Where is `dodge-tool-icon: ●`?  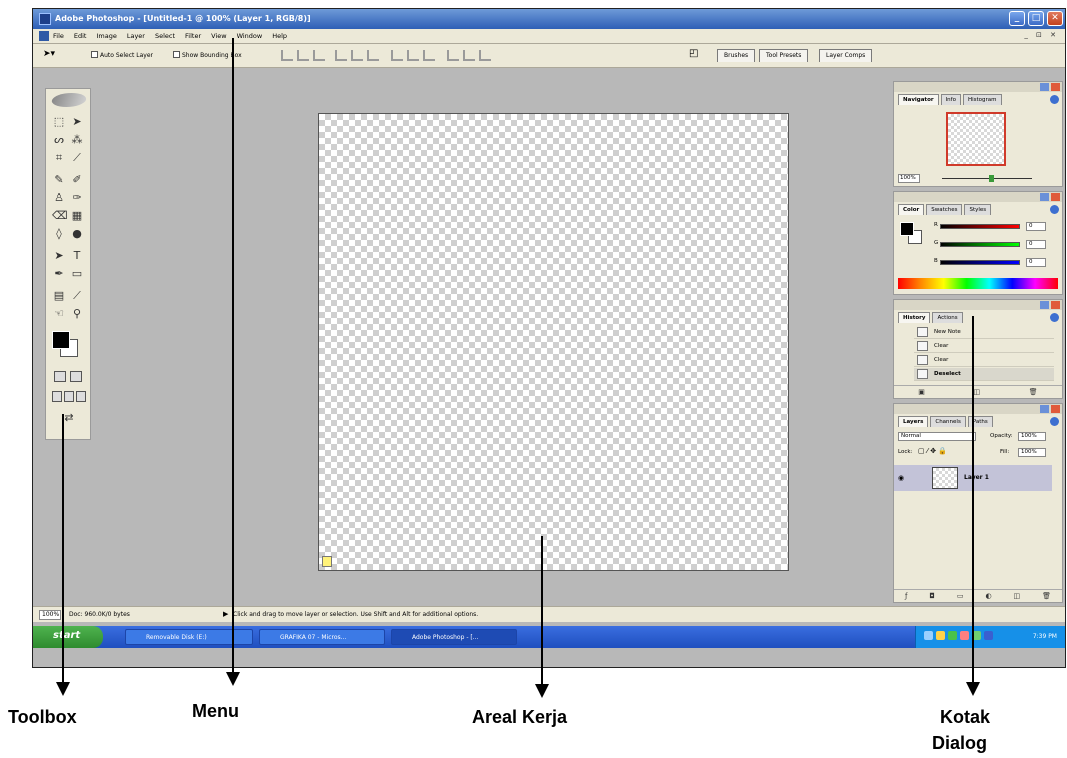 dodge-tool-icon: ● is located at coordinates (77, 233).